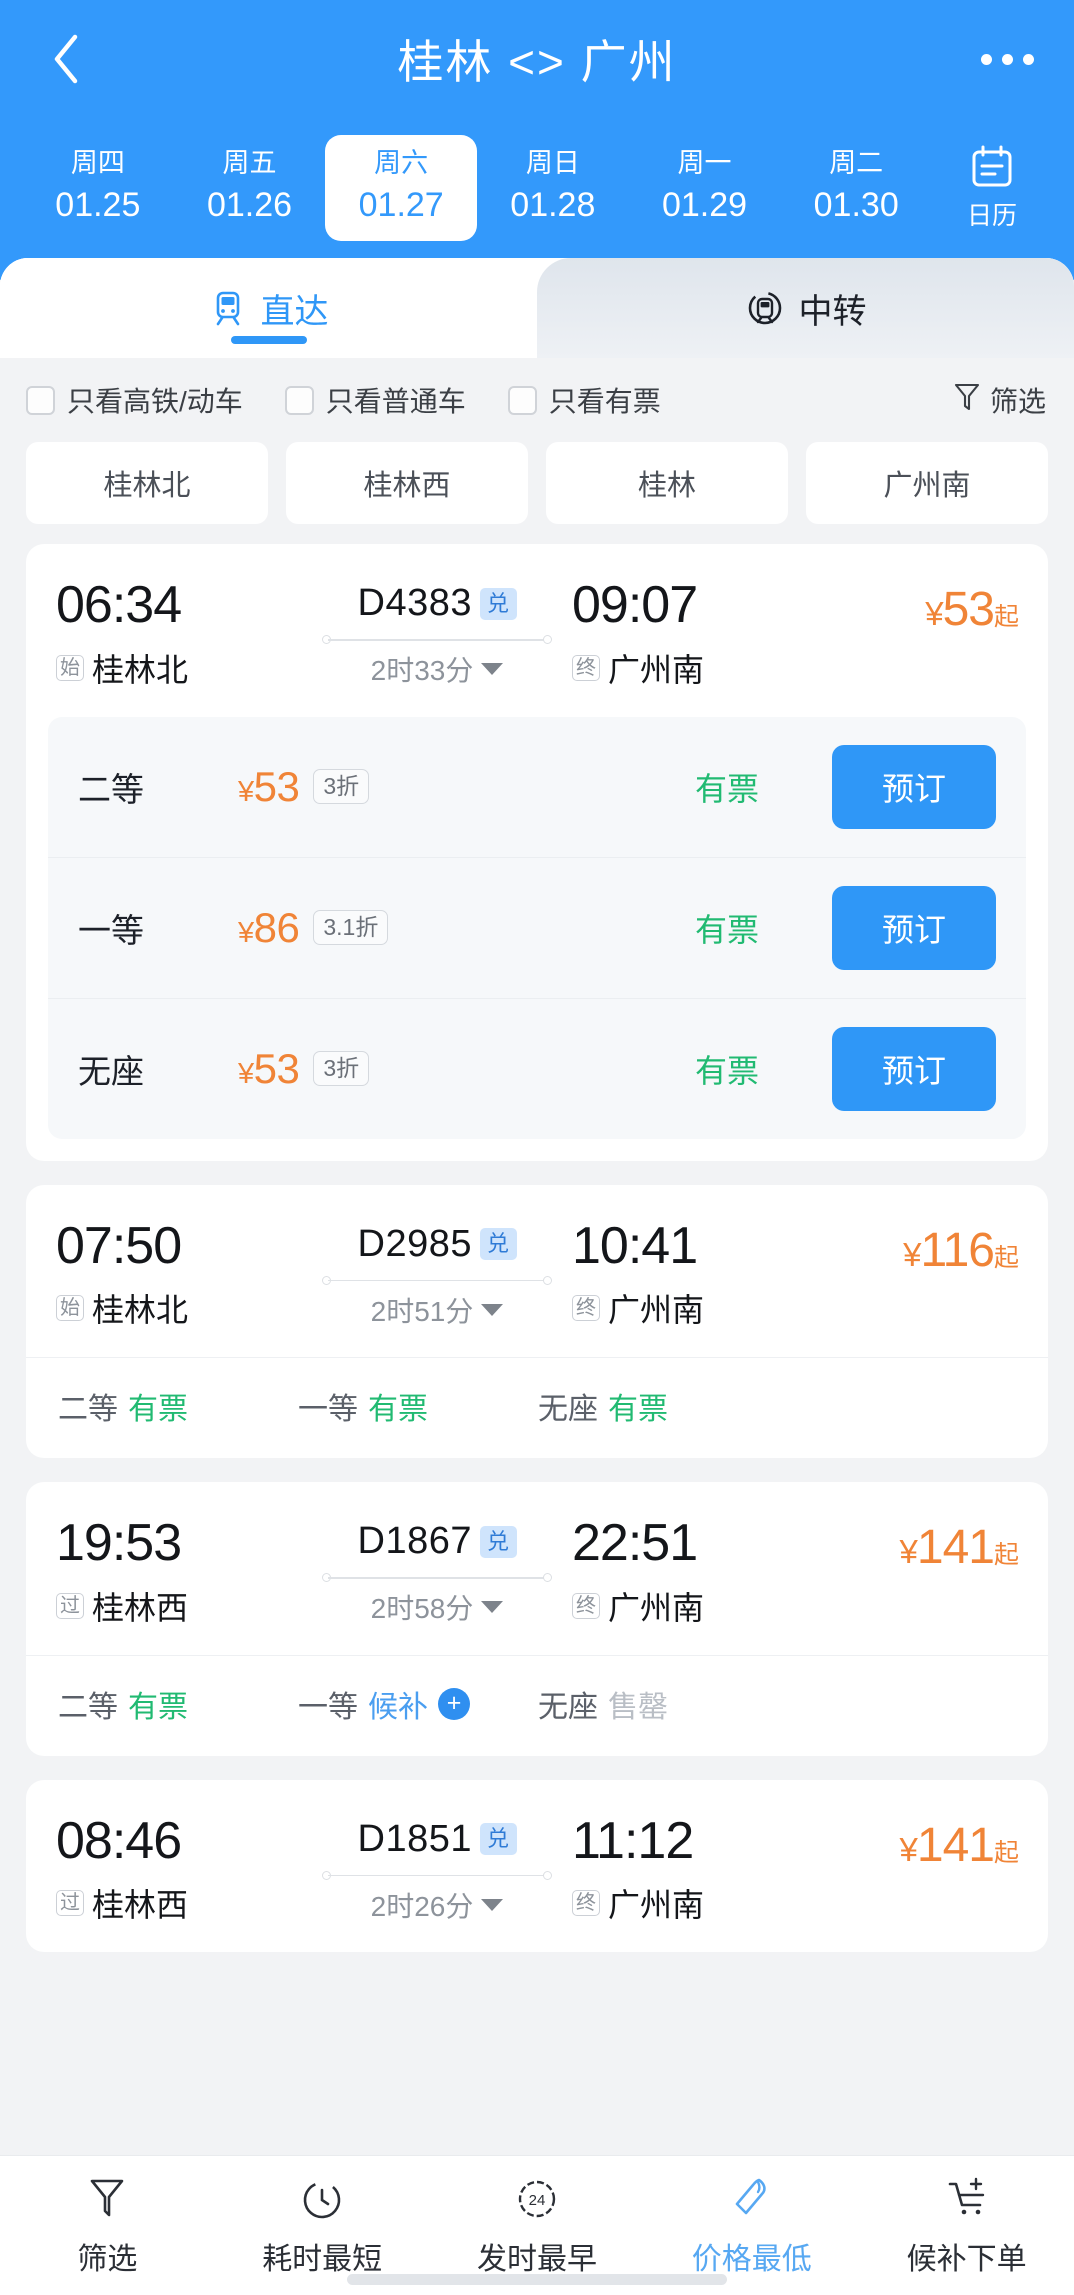 The height and width of the screenshot is (2295, 1074). Describe the element at coordinates (537, 787) in the screenshot. I see `seat-row-second-class: 二等 ¥53 3折 有票 预订` at that location.